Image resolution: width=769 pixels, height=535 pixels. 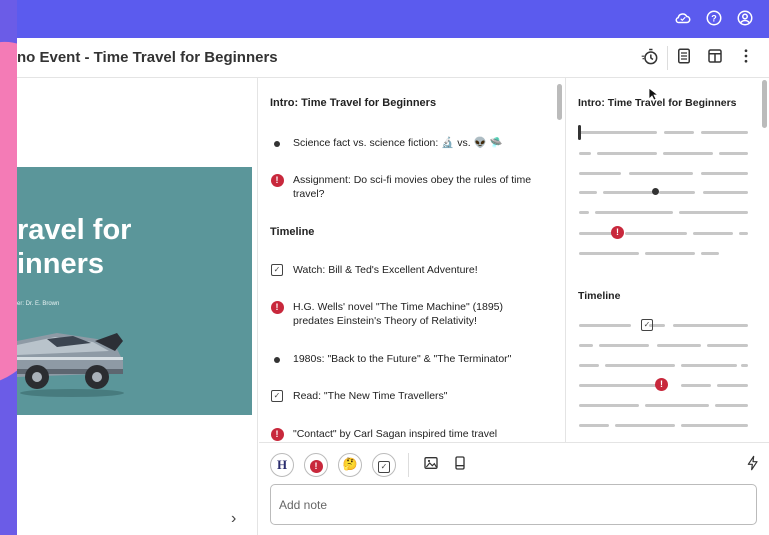 I want to click on minimap-section-title: Timeline, so click(x=599, y=296).